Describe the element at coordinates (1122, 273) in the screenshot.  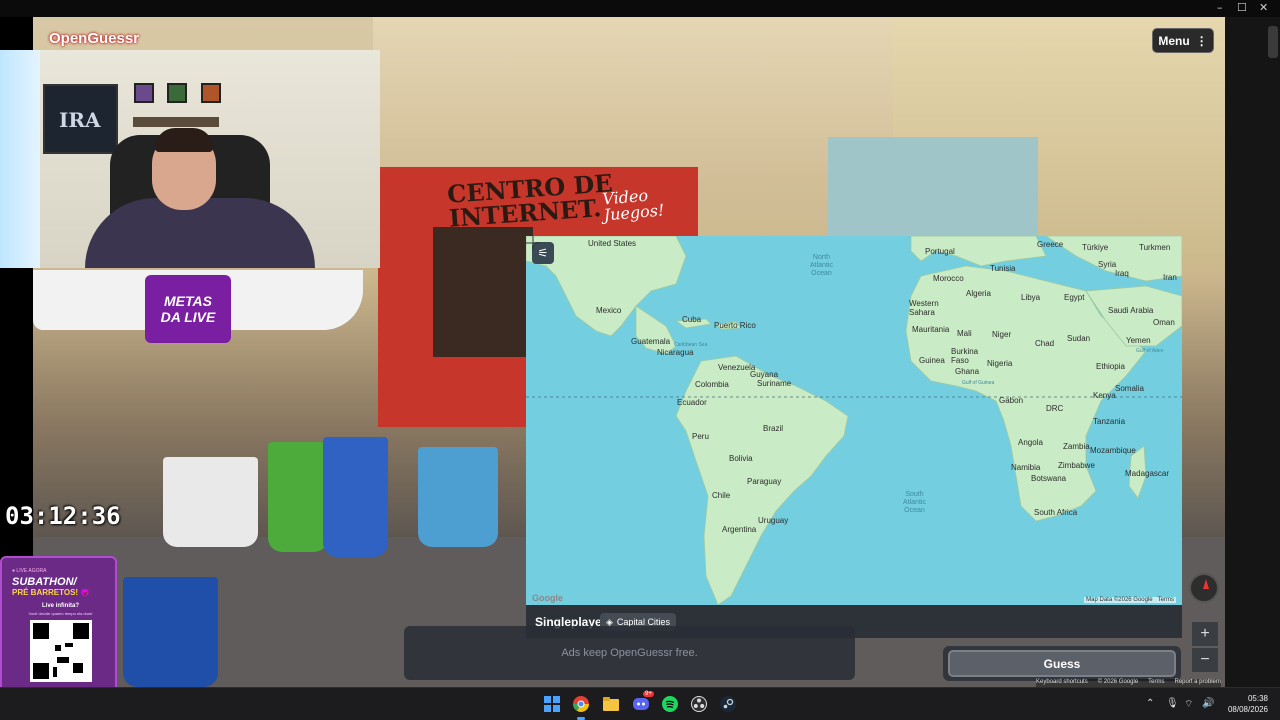
I see `country-label: Iraq` at that location.